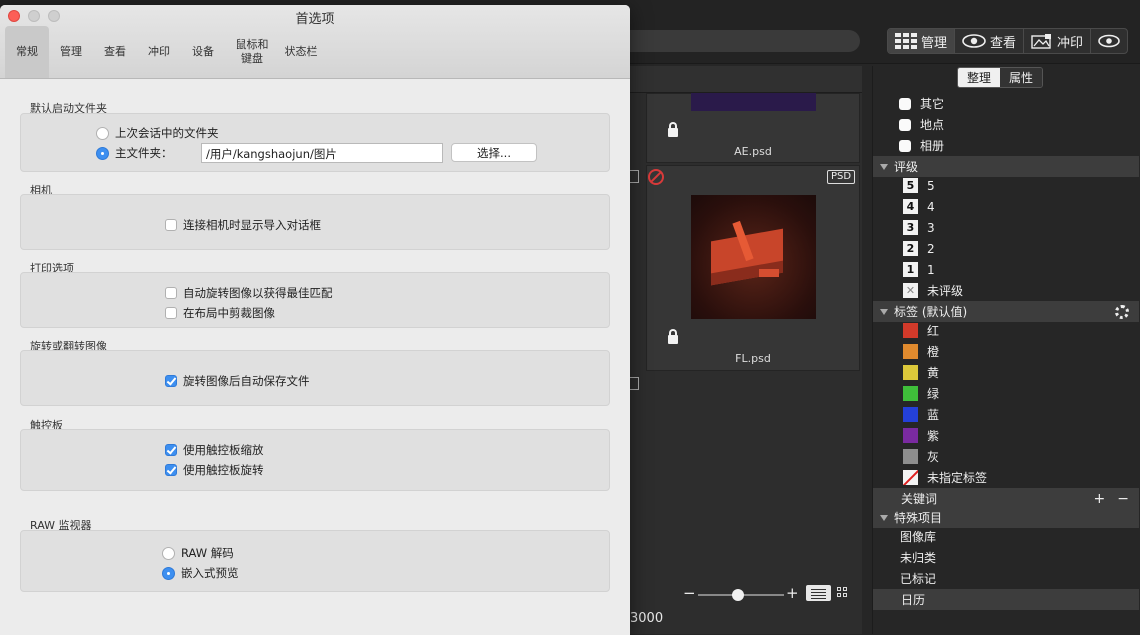 The width and height of the screenshot is (1140, 635). What do you see at coordinates (1100, 499) in the screenshot?
I see `add-icon: +` at bounding box center [1100, 499].